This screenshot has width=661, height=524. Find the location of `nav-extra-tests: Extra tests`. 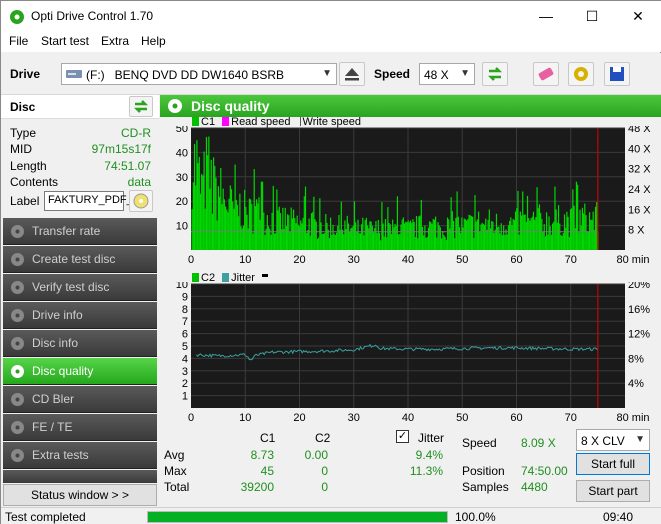

nav-extra-tests: Extra tests is located at coordinates (80, 455).